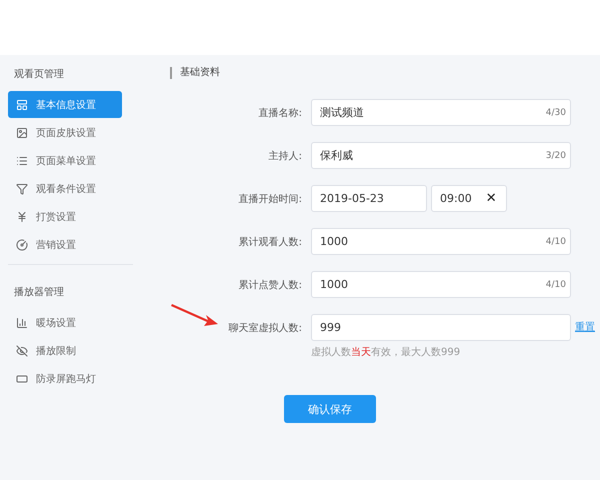 The height and width of the screenshot is (480, 600). What do you see at coordinates (65, 350) in the screenshot?
I see `sidebar-item: 播放限制` at bounding box center [65, 350].